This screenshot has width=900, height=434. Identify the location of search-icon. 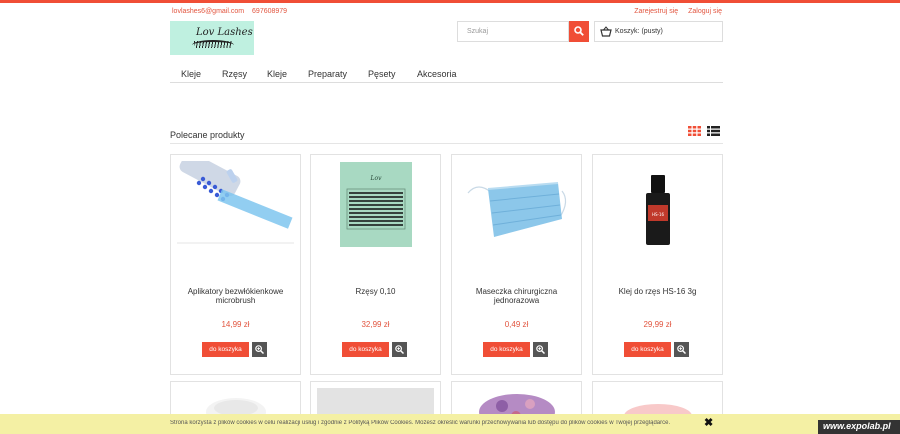
(579, 31).